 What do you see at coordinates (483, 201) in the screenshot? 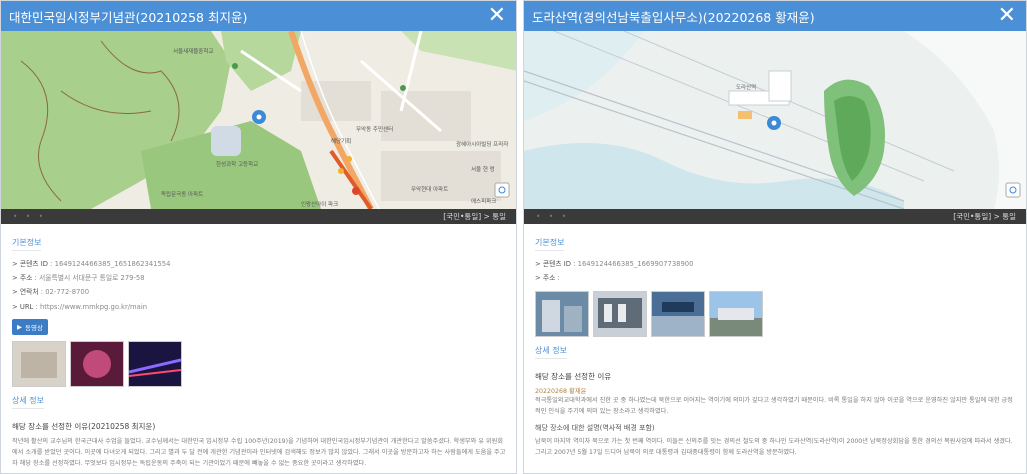
I see `map-label: 에스피파크` at bounding box center [483, 201].